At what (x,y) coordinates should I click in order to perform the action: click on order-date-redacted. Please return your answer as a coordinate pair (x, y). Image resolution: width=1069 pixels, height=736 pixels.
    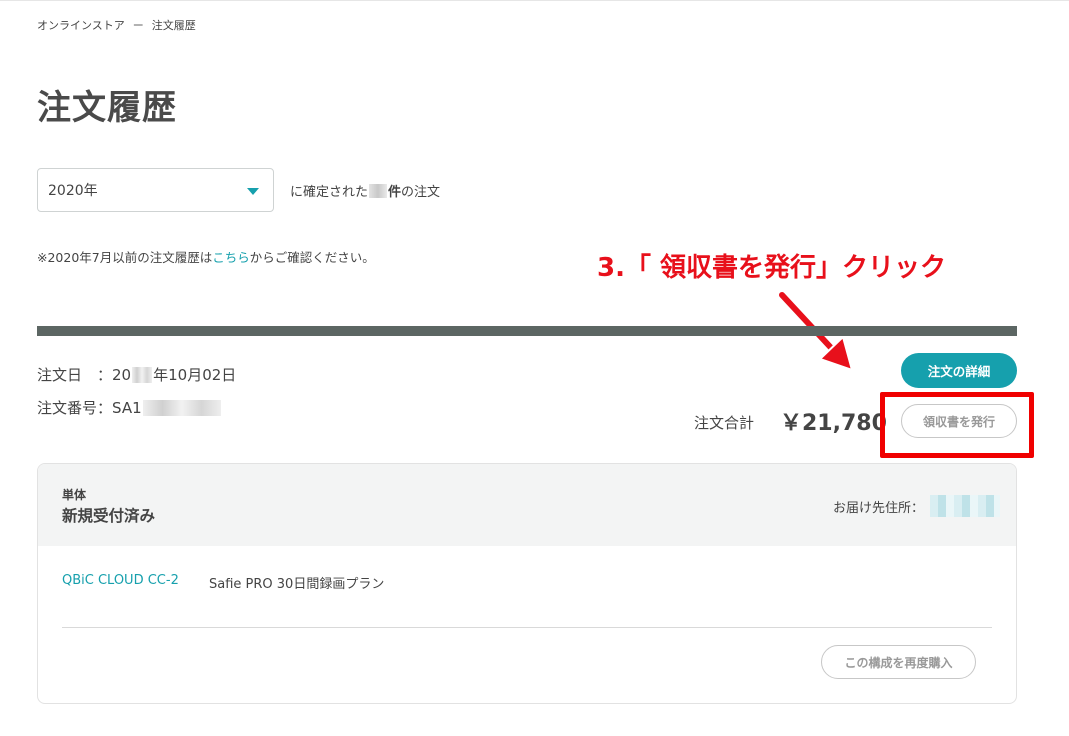
    Looking at the image, I should click on (142, 374).